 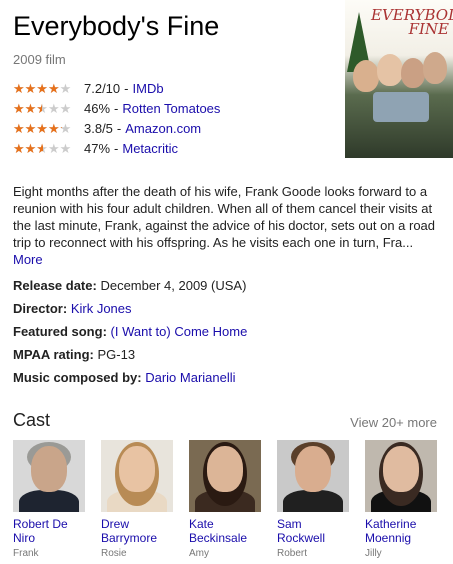 I want to click on rating-score: 46%, so click(x=97, y=108).